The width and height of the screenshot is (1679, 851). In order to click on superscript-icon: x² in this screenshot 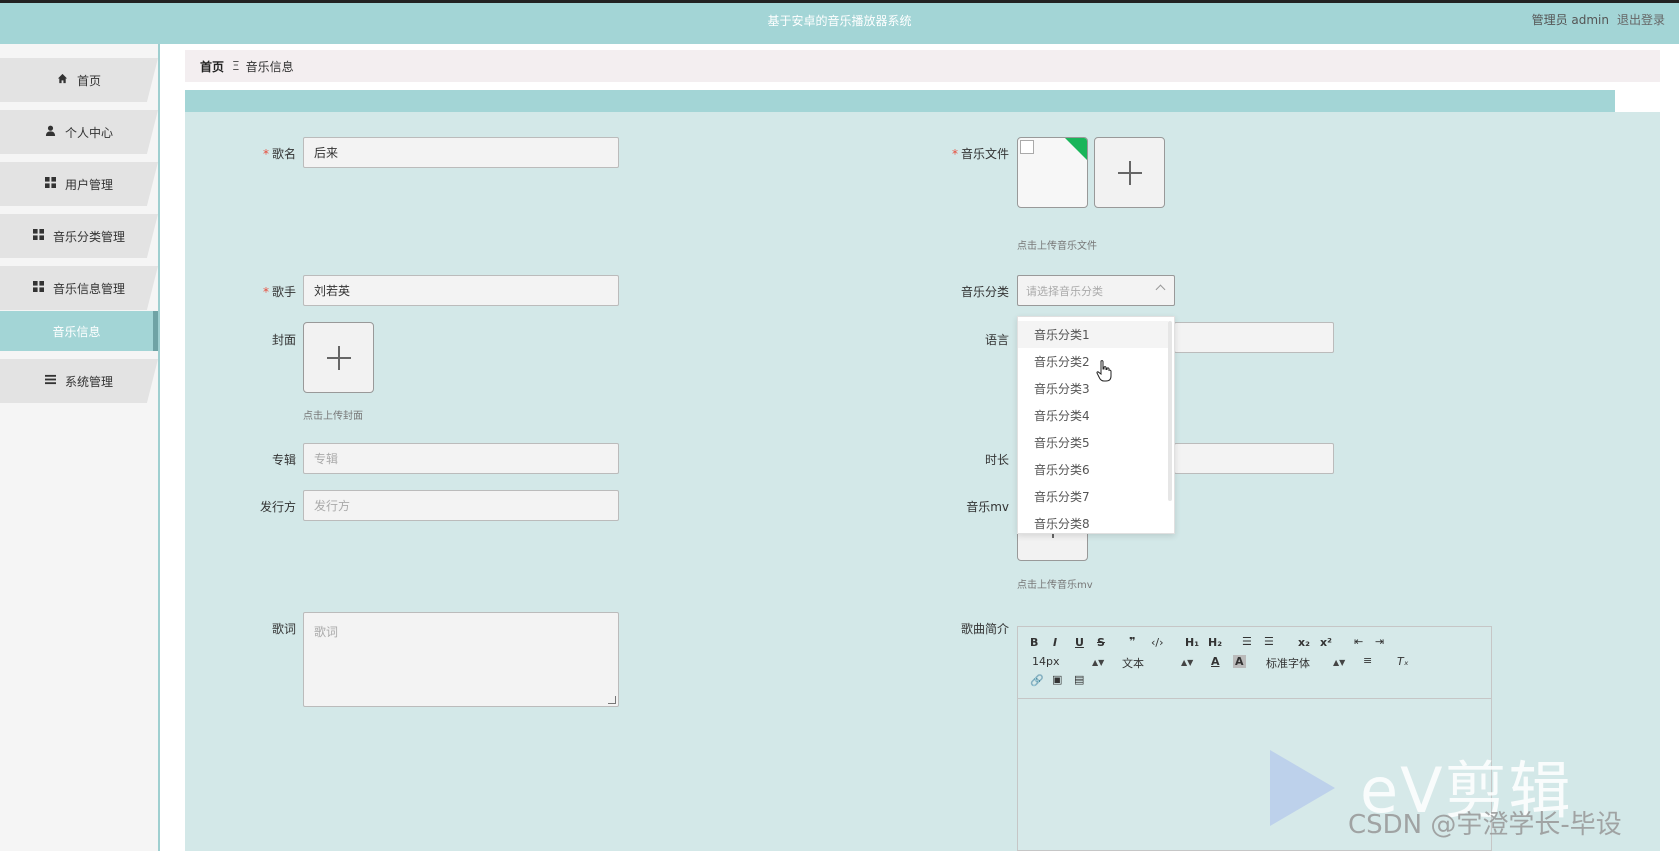, I will do `click(1326, 642)`.